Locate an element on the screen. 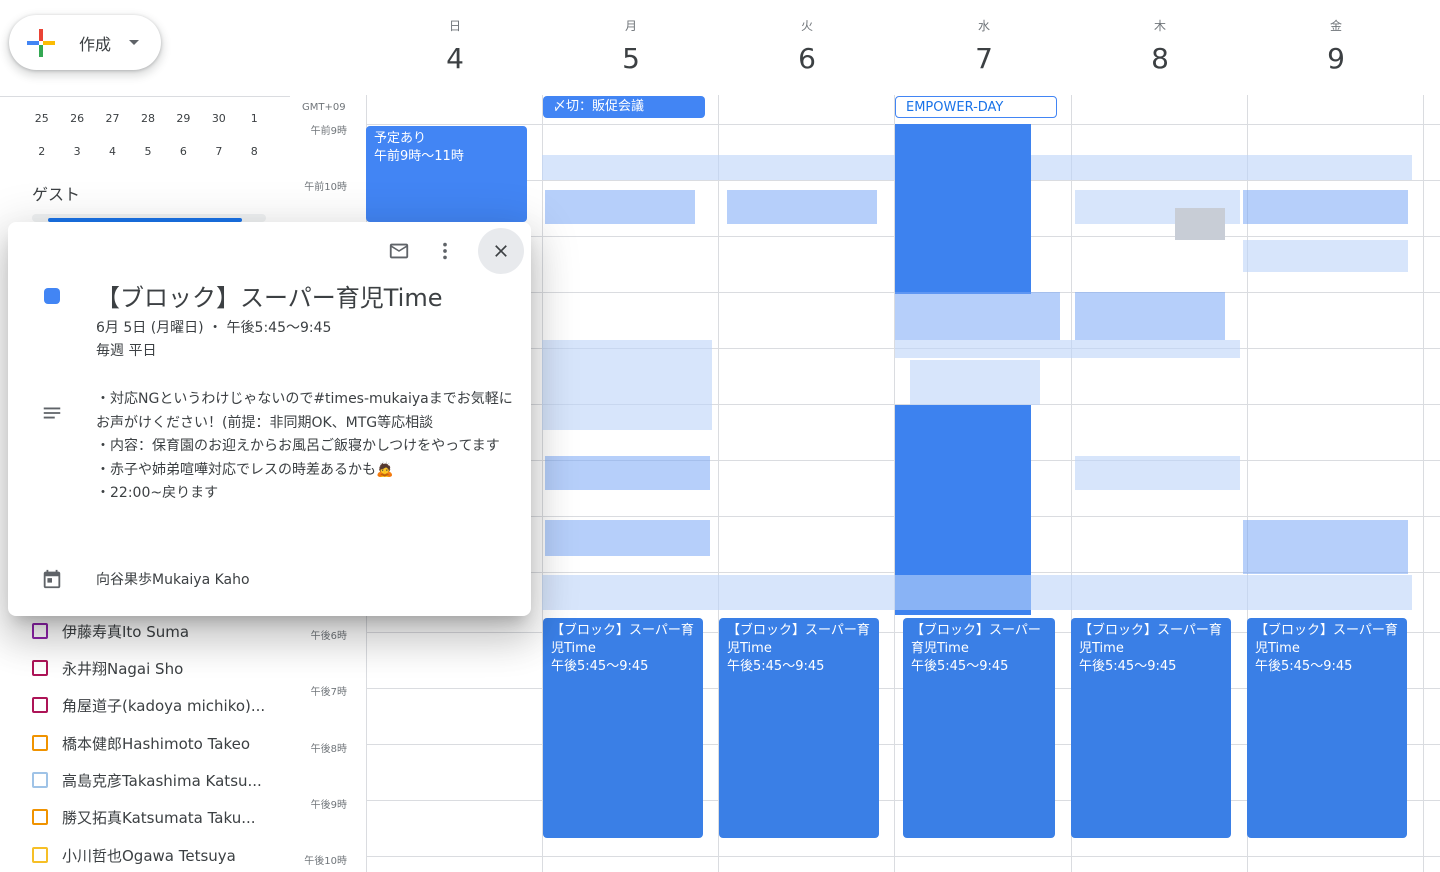  close-button is located at coordinates (501, 251).